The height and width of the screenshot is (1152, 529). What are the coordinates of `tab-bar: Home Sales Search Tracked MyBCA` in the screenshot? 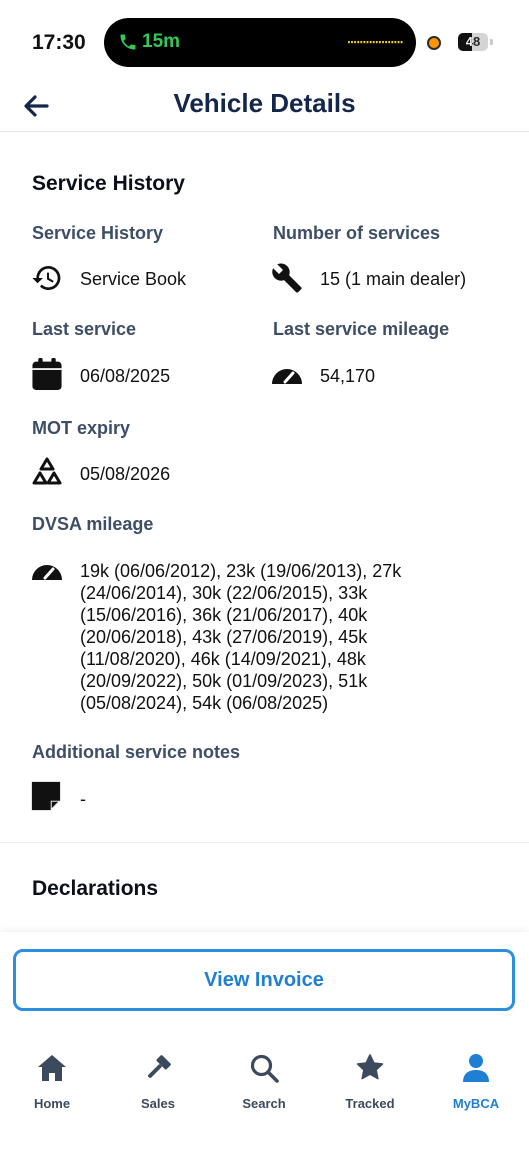 It's located at (264, 1084).